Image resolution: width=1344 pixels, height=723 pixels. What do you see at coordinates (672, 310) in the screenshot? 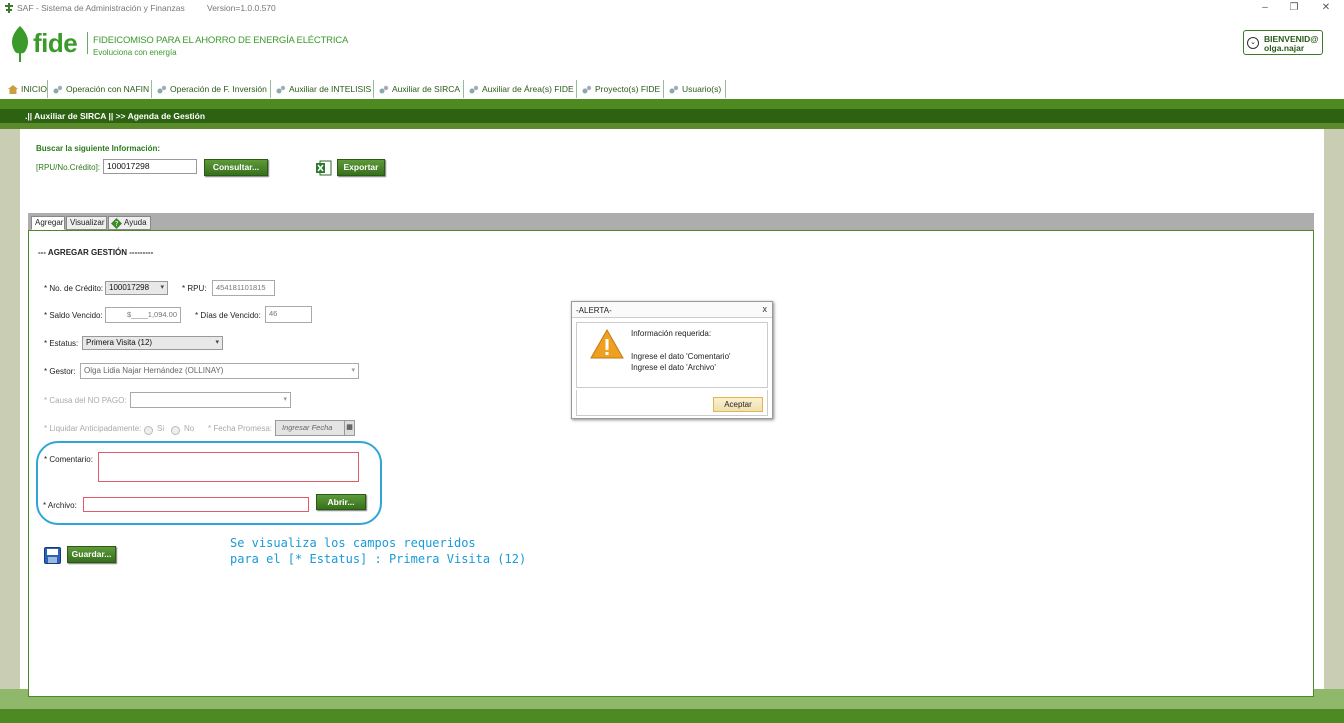
I see `alert-header: -ALERTA- x` at bounding box center [672, 310].